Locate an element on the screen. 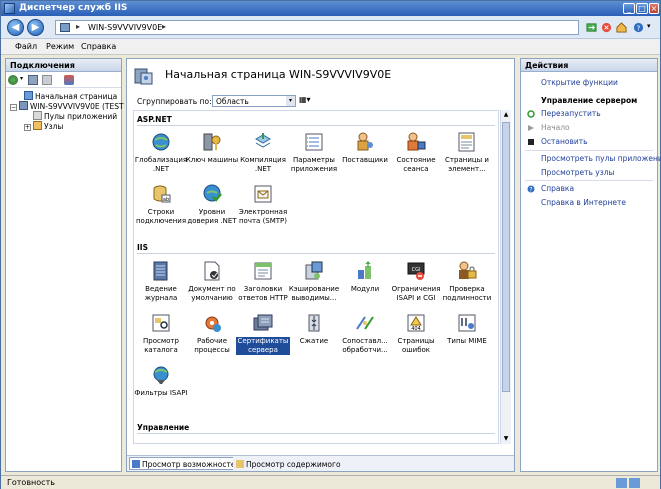 Image resolution: width=661 pixels, height=489 pixels. collapse-icon: − is located at coordinates (13, 107).